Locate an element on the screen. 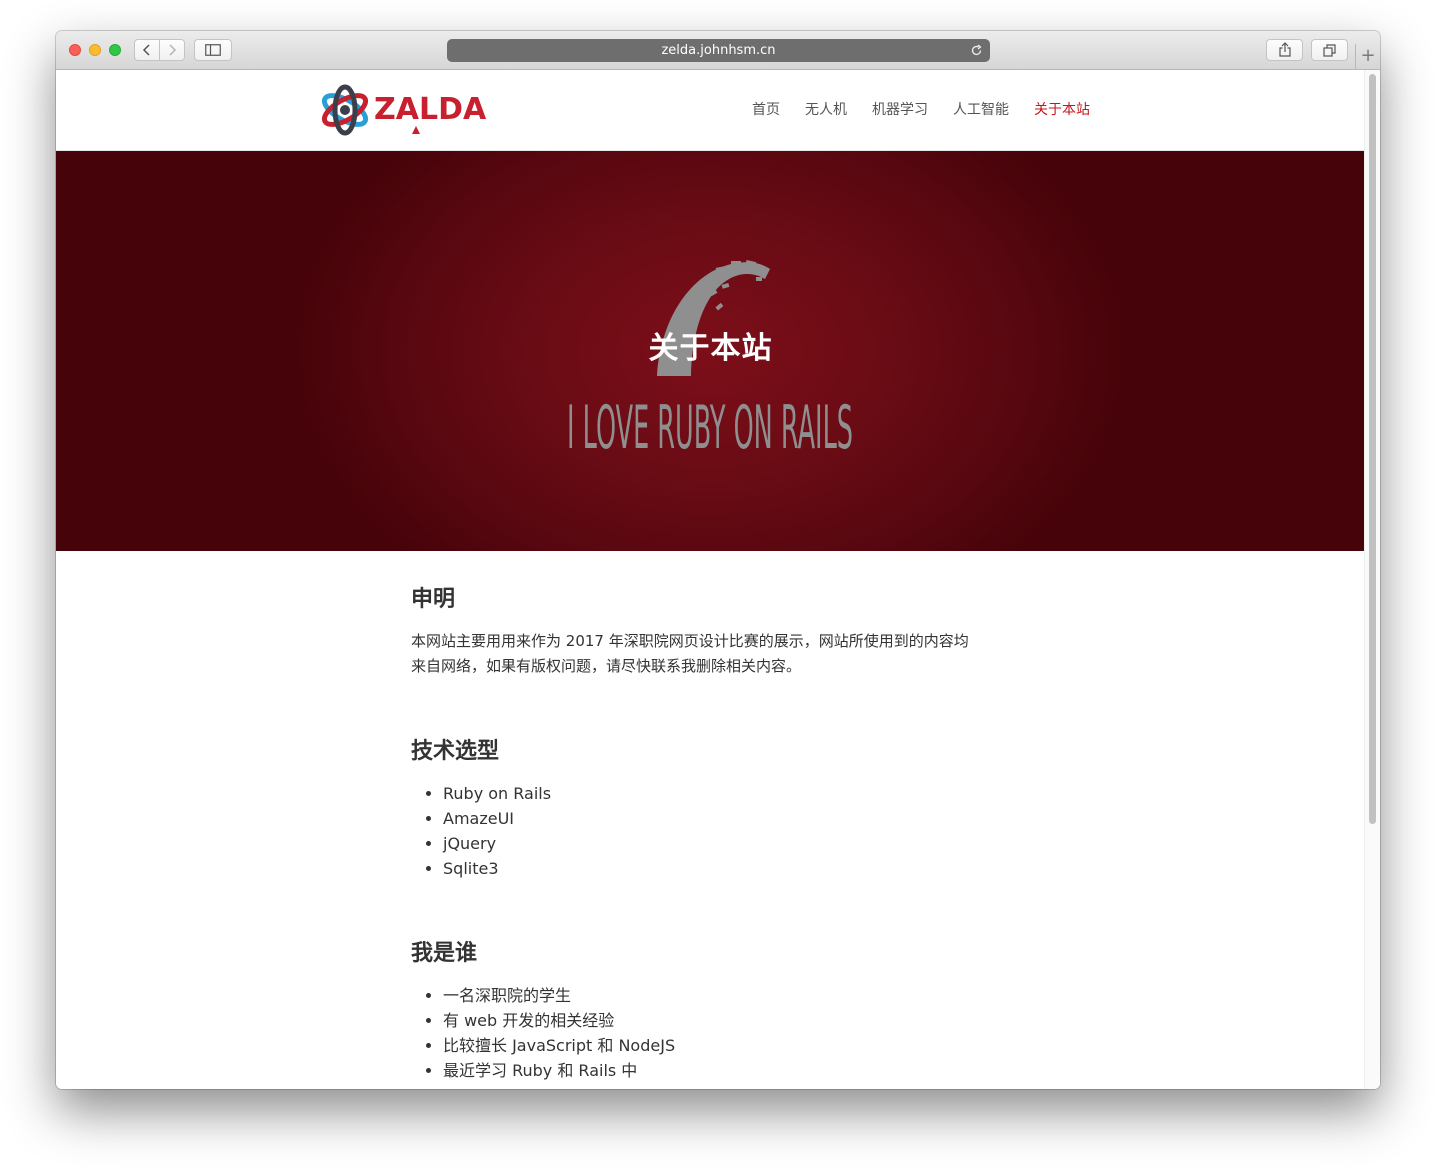 This screenshot has height=1169, width=1436. statement-heading: 申明 is located at coordinates (433, 599).